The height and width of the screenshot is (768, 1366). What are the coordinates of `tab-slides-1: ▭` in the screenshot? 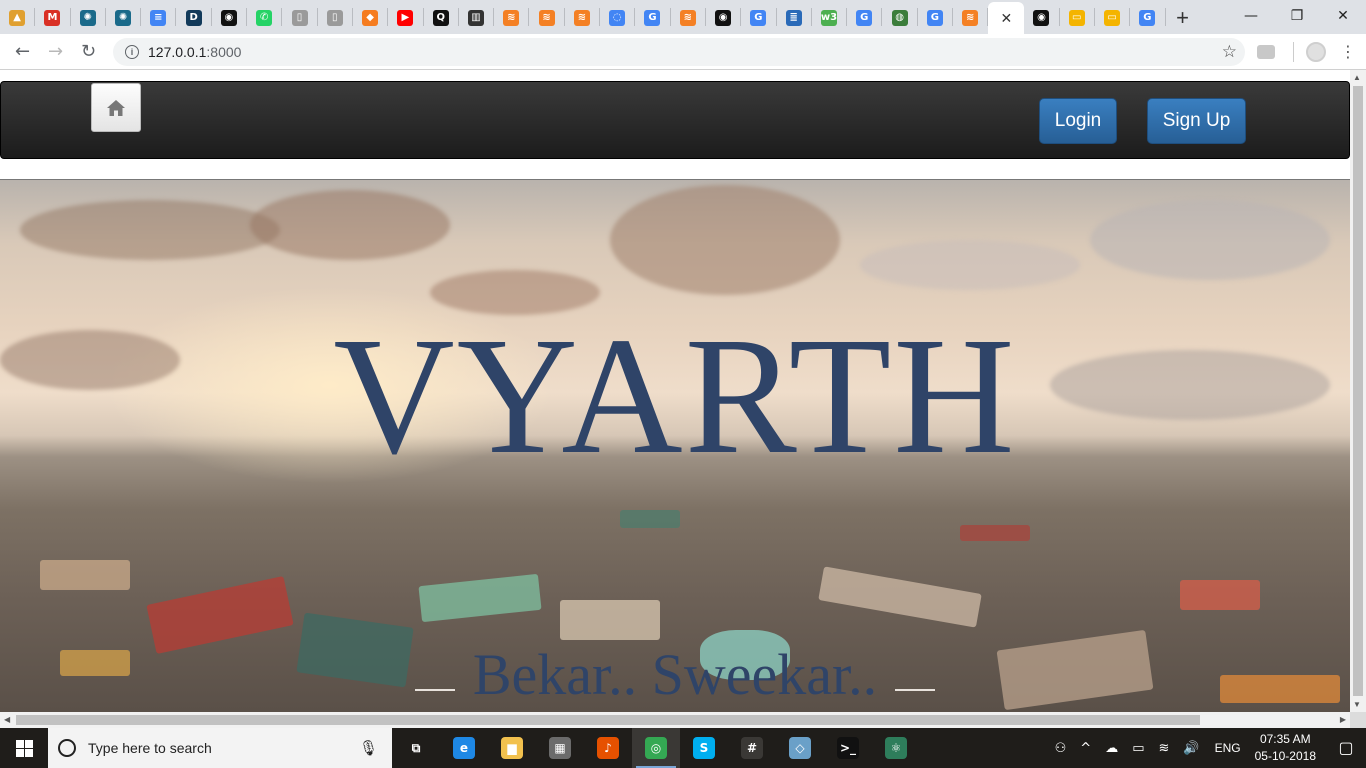 It's located at (1077, 18).